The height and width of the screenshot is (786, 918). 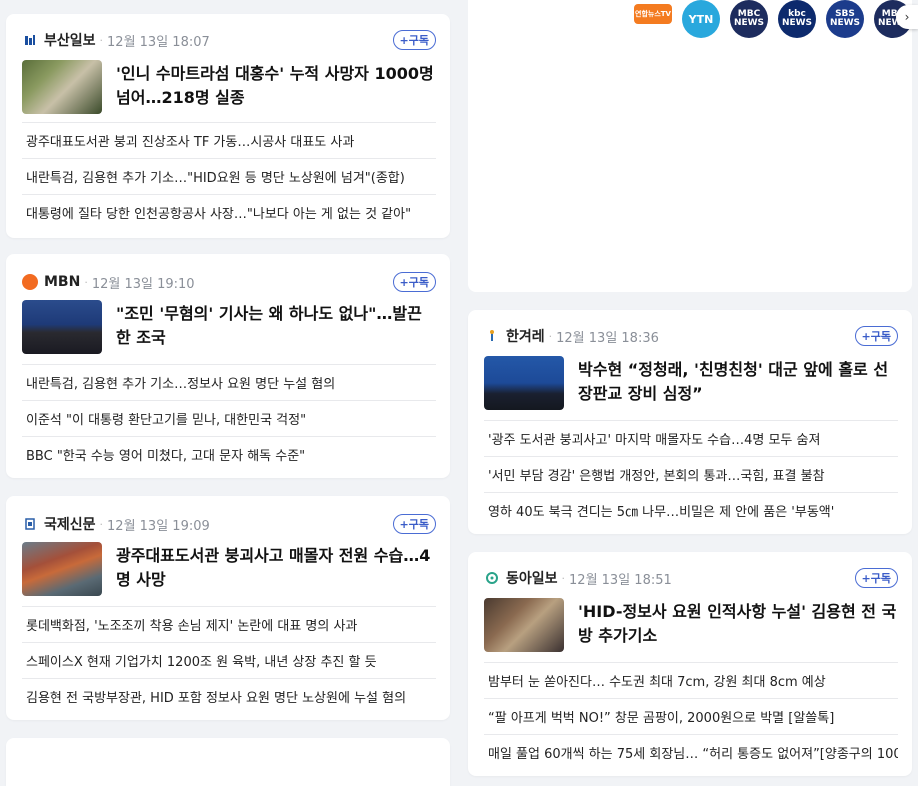 I want to click on press-name: 국제신문, so click(x=70, y=524).